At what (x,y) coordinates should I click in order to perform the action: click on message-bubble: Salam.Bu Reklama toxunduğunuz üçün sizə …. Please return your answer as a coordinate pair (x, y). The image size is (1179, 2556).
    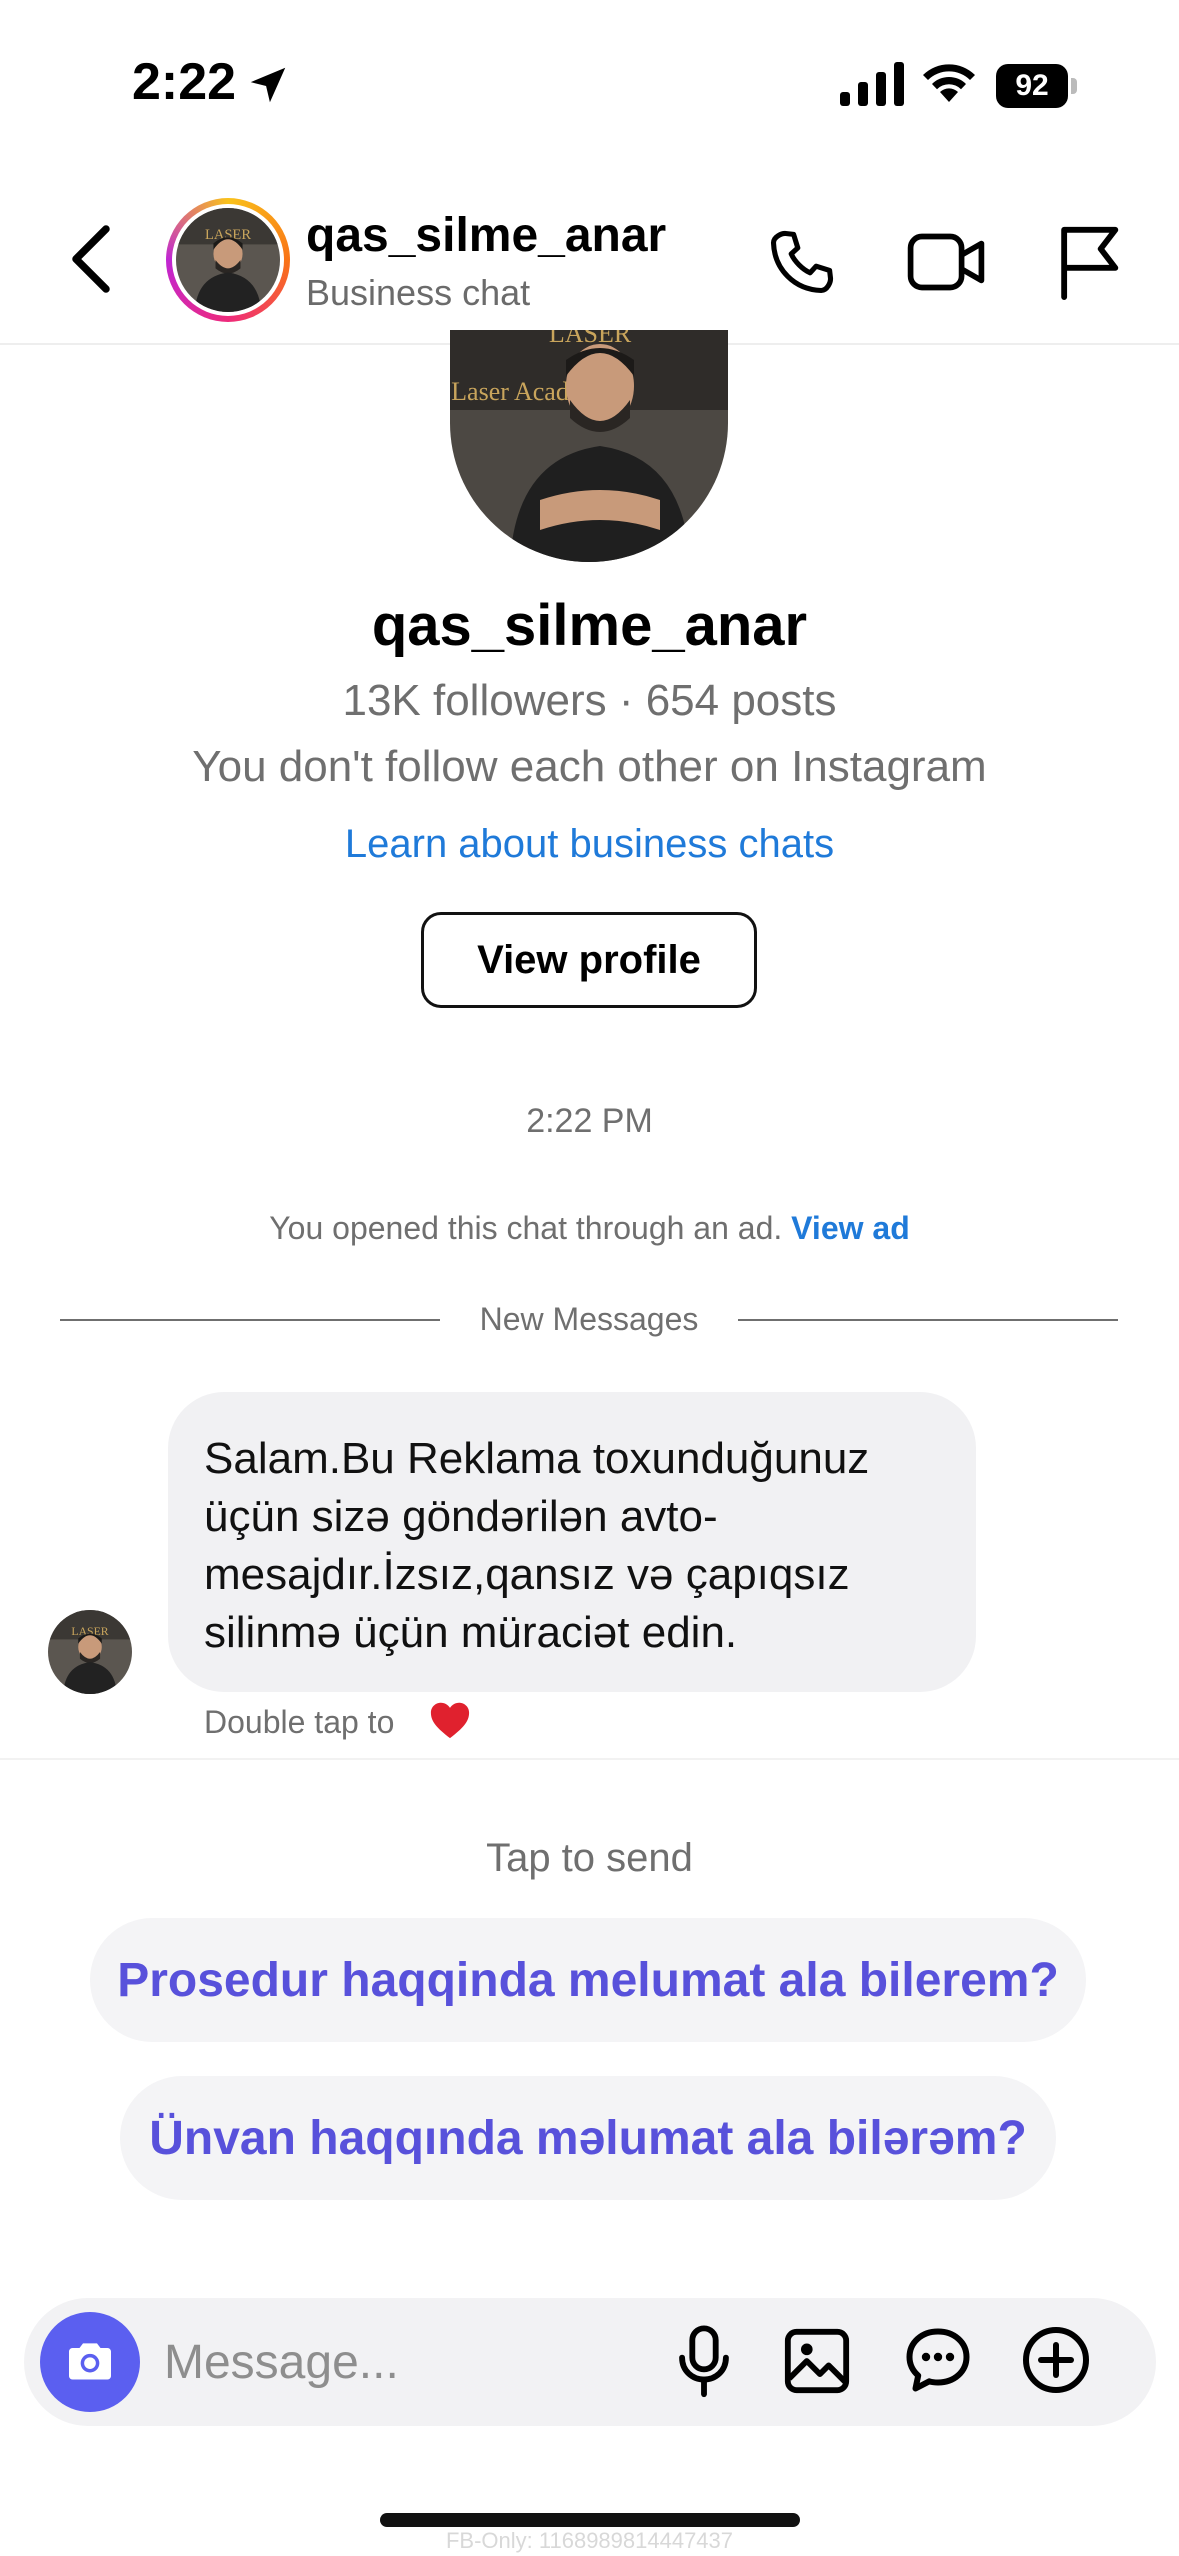
    Looking at the image, I should click on (572, 1542).